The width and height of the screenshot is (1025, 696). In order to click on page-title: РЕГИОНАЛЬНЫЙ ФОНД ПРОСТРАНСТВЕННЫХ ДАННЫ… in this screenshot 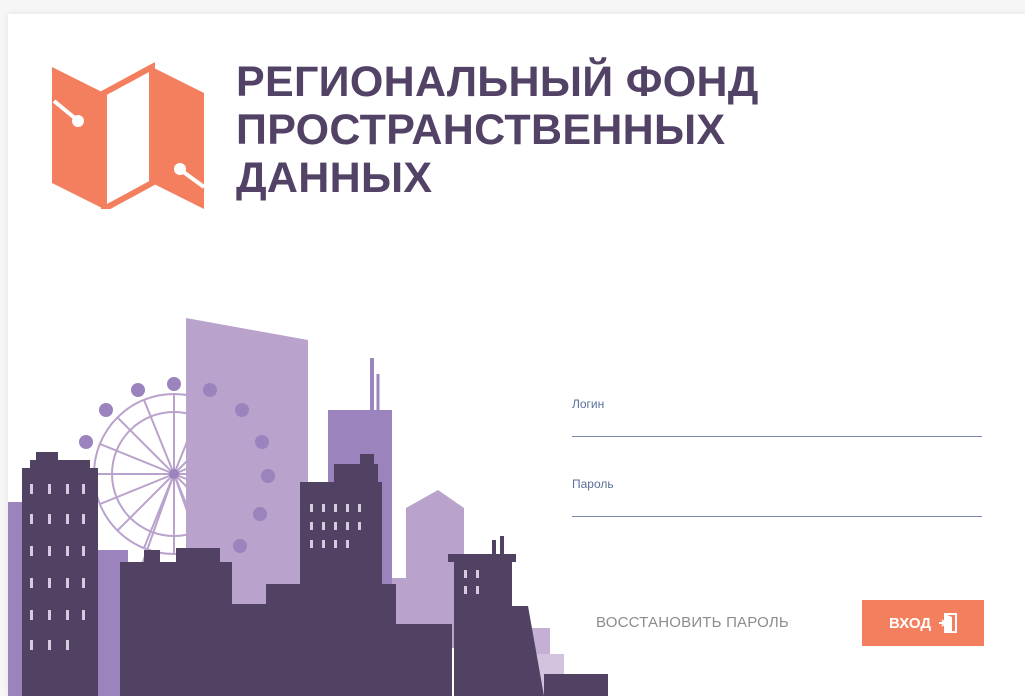, I will do `click(546, 130)`.